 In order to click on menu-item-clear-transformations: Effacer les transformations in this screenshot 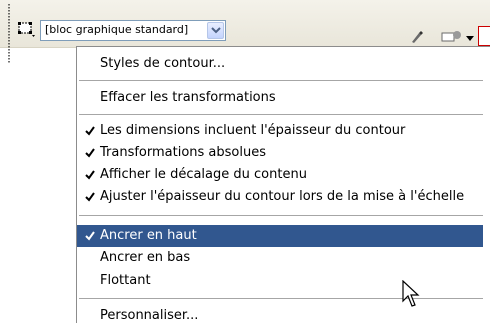, I will do `click(280, 98)`.